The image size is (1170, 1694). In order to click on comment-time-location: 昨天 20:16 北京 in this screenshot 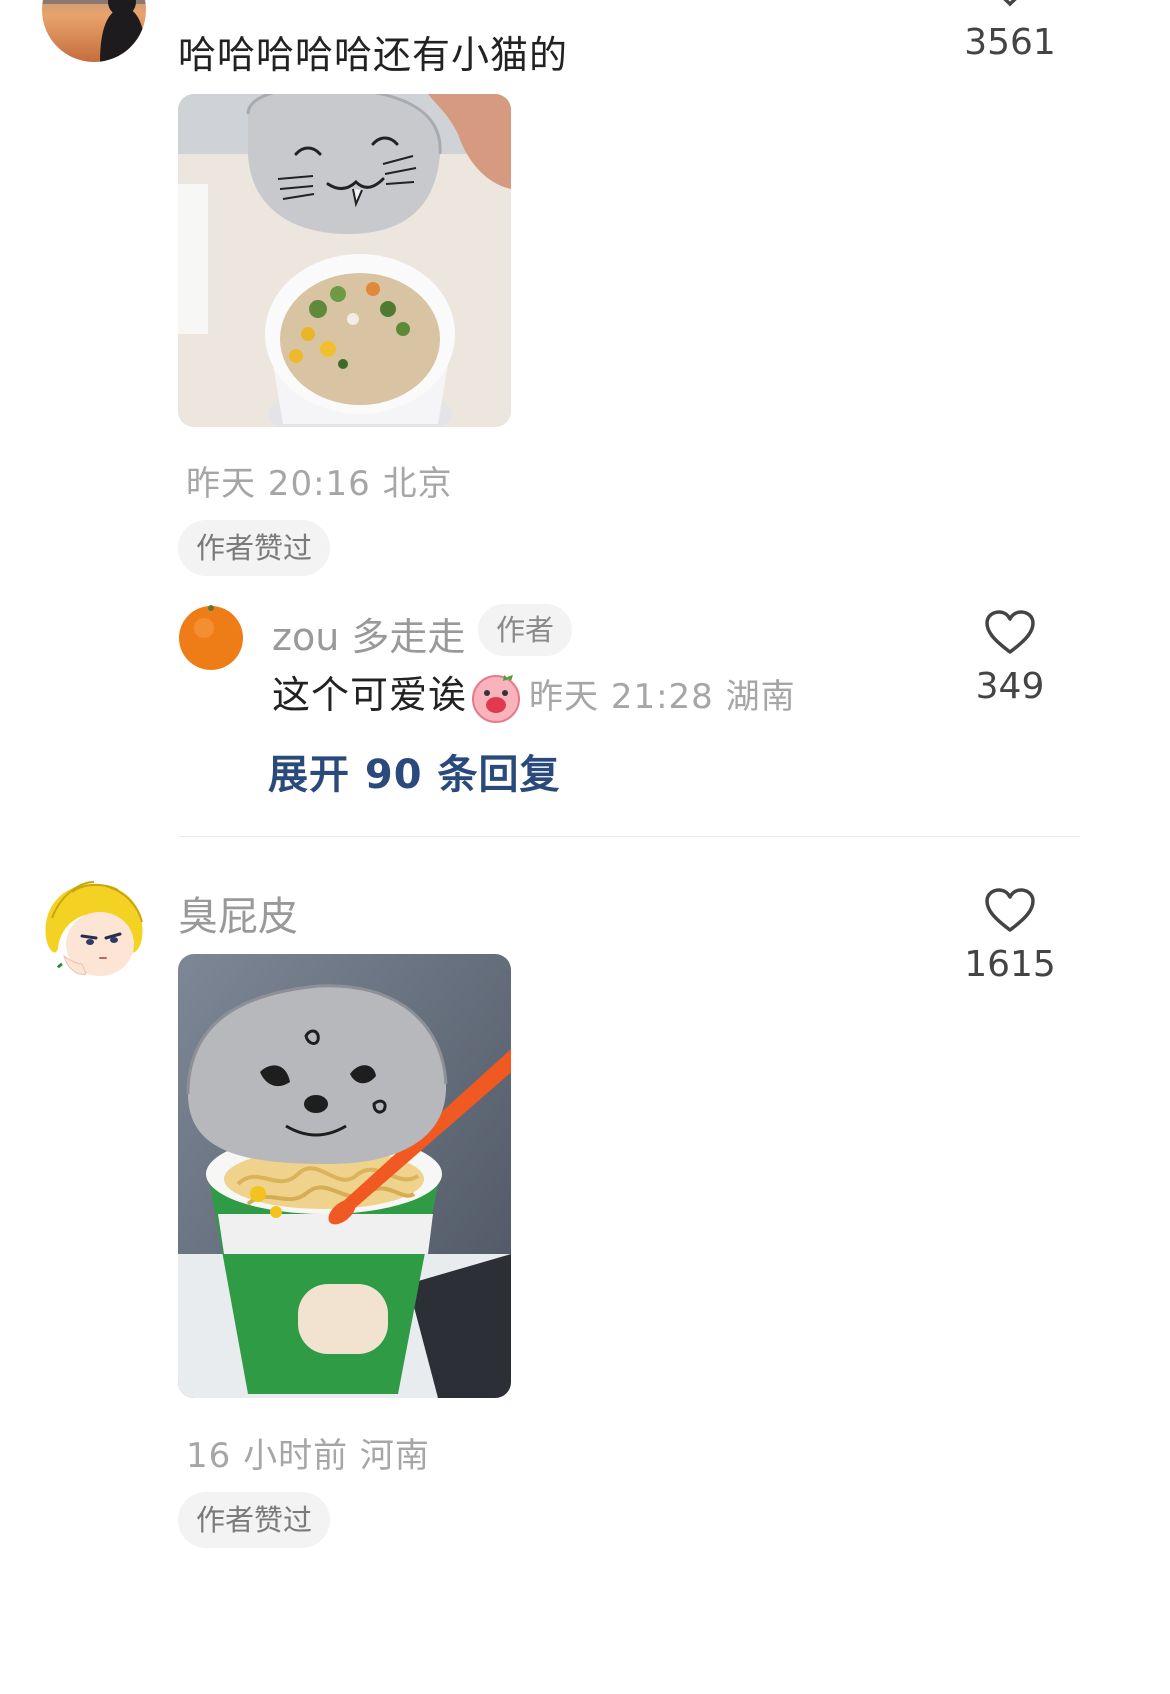, I will do `click(319, 484)`.